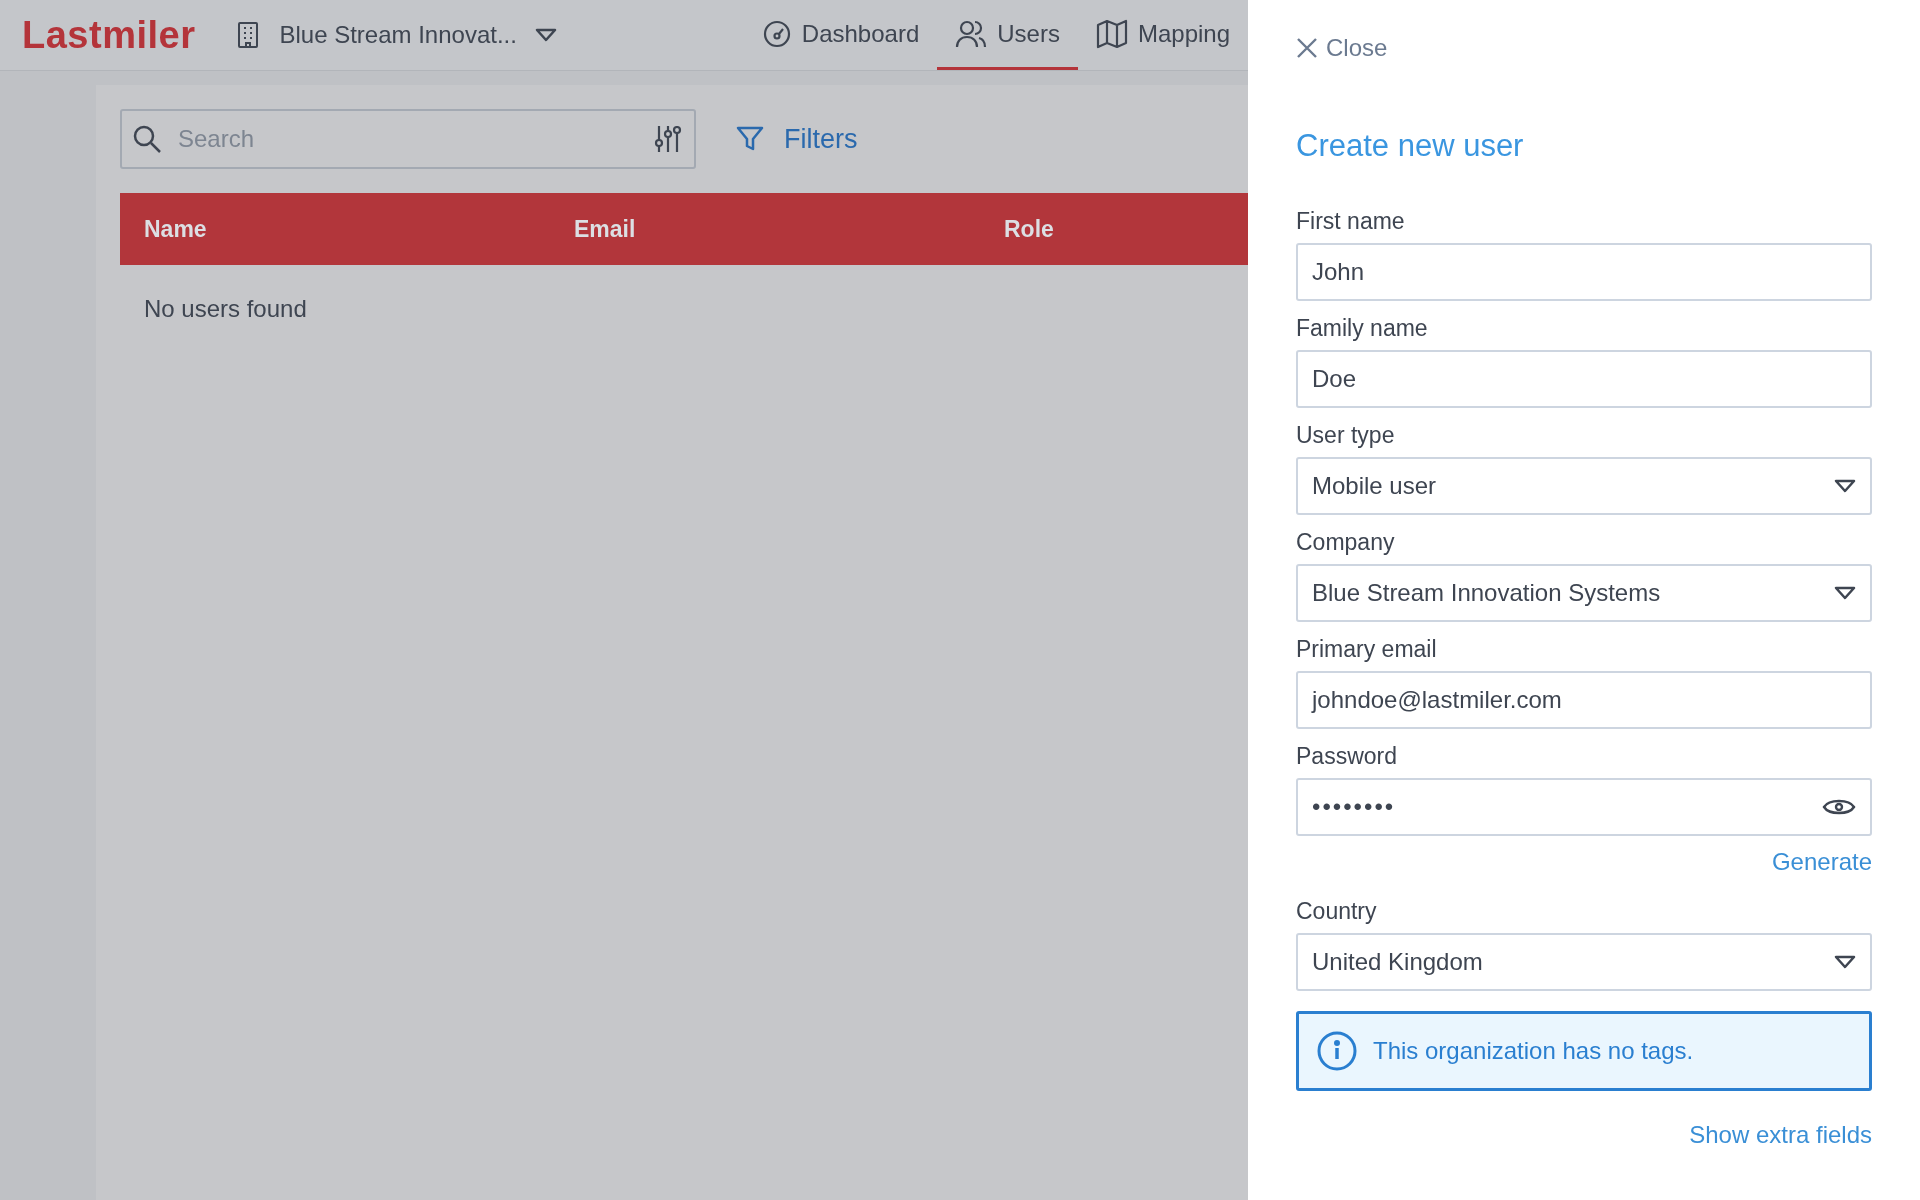  I want to click on field-label: Company, so click(1346, 542).